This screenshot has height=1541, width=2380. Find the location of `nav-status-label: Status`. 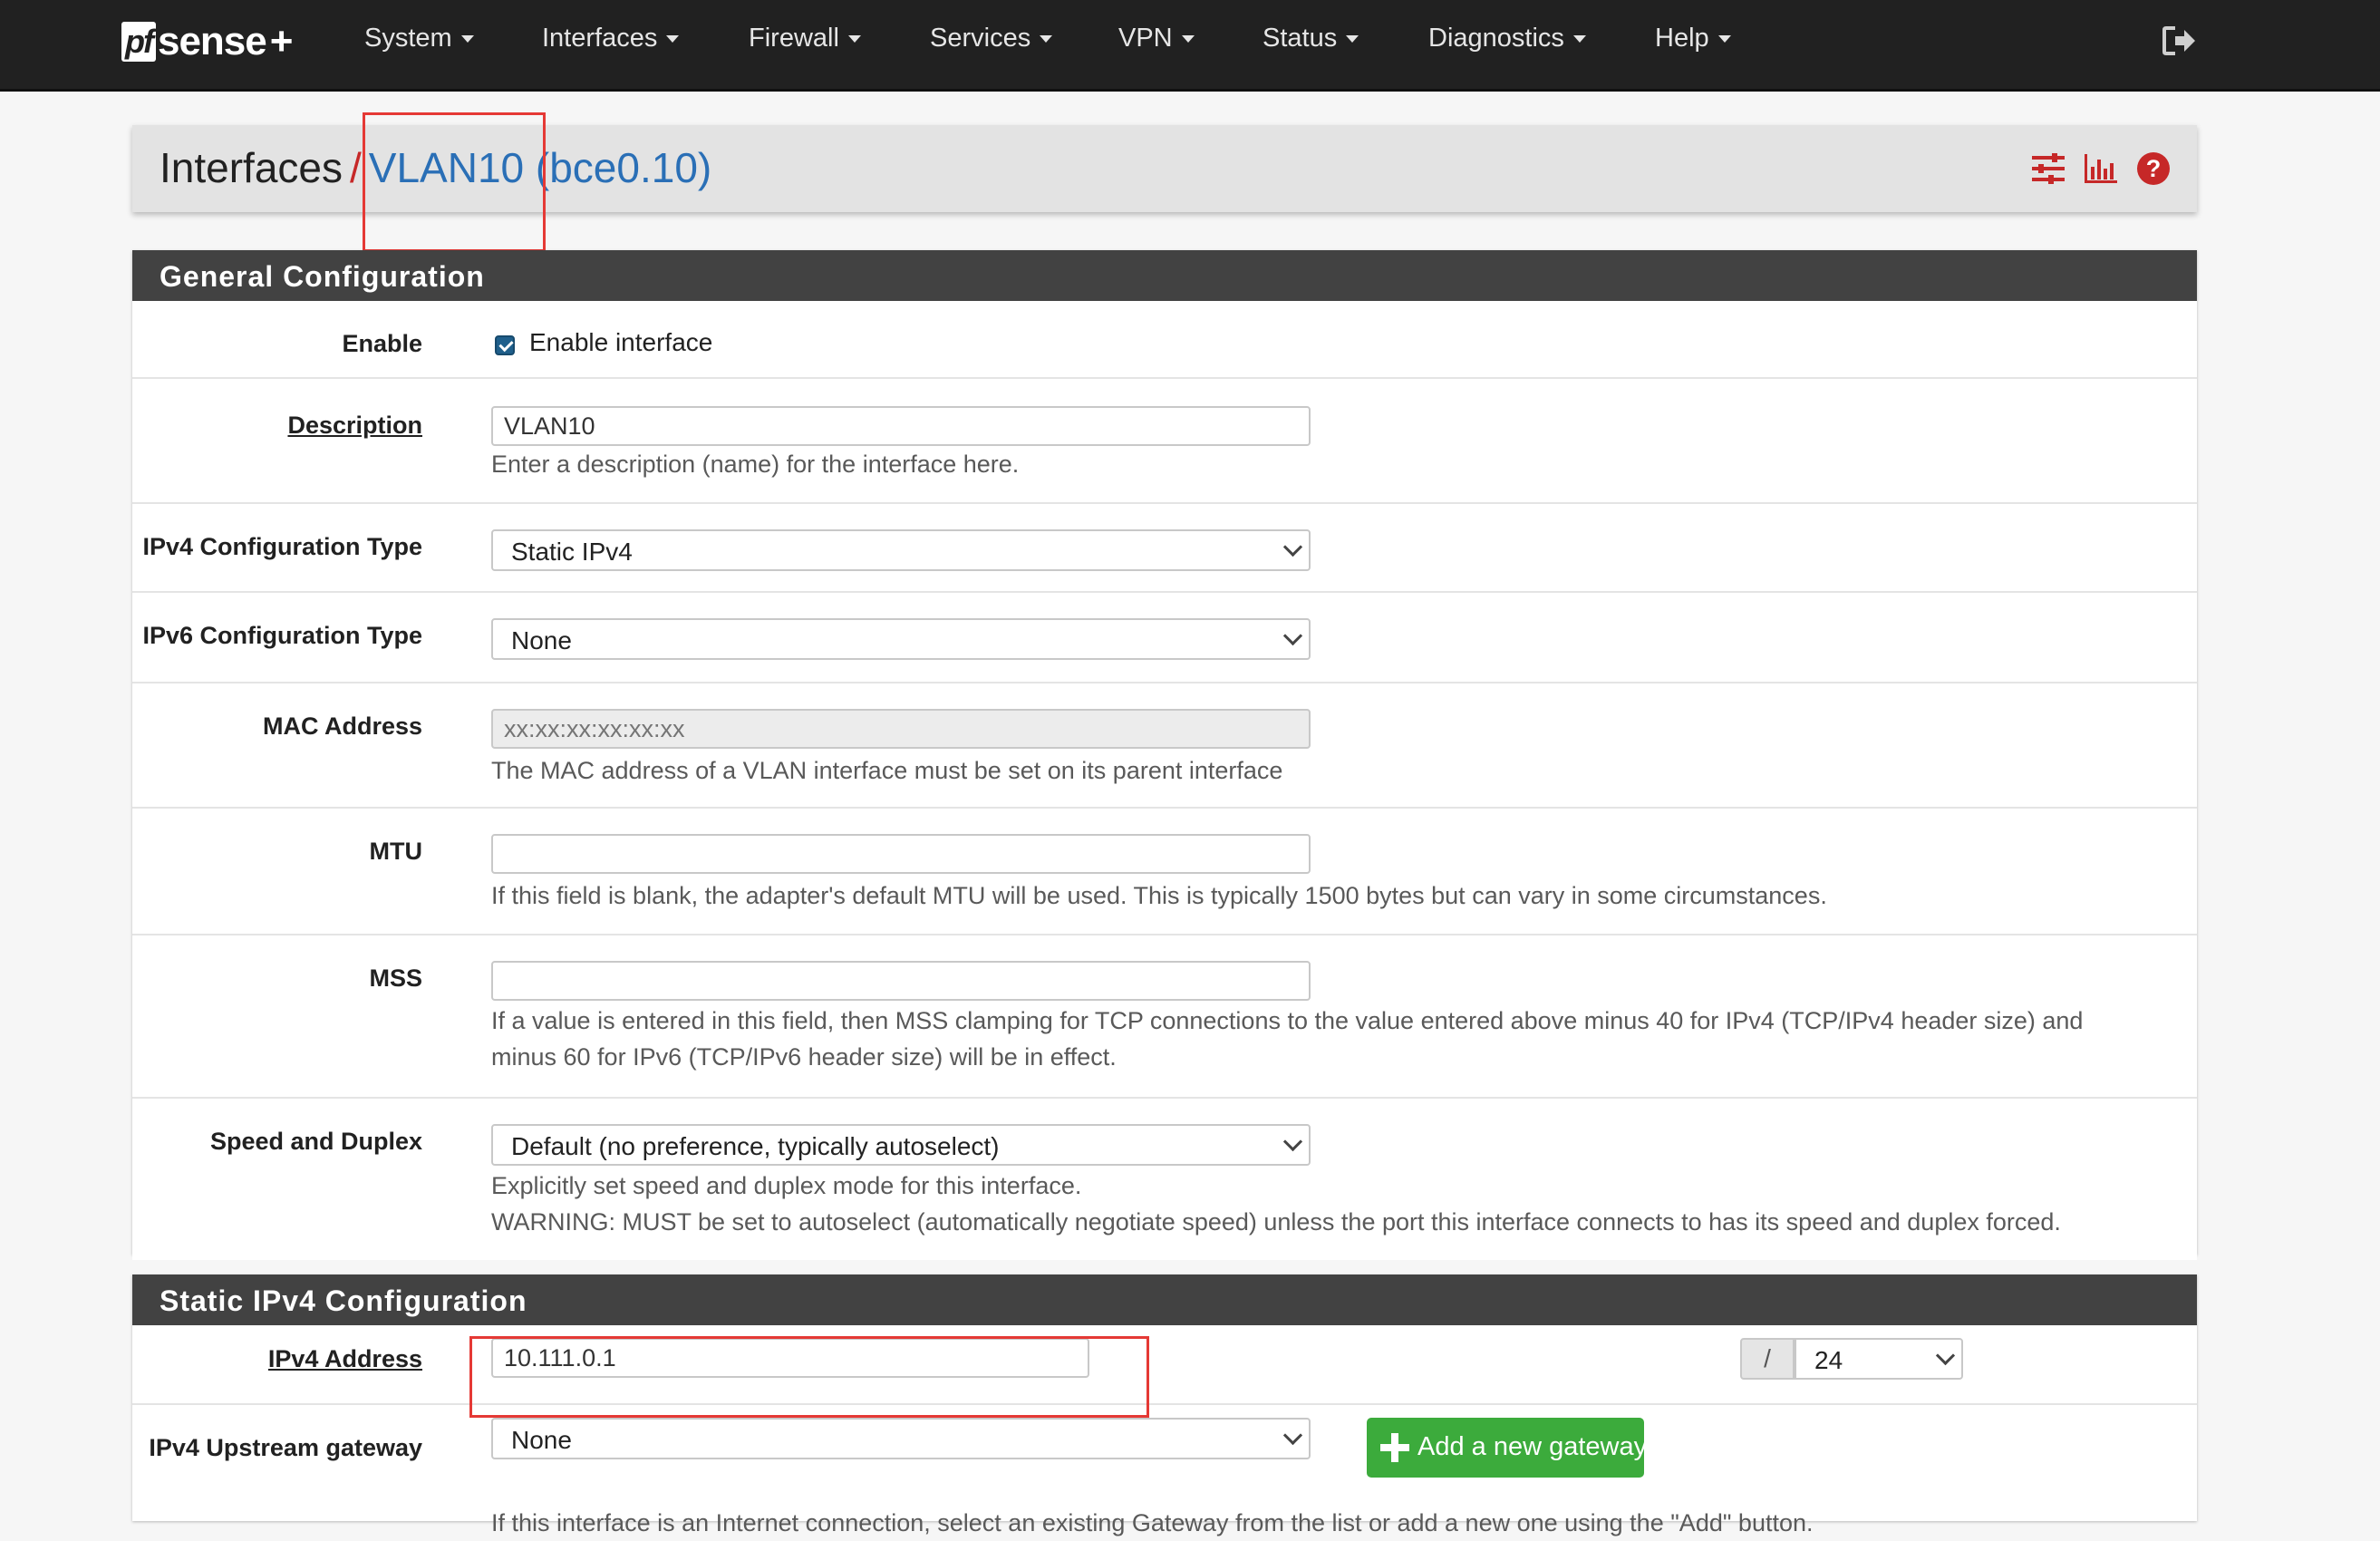

nav-status-label: Status is located at coordinates (1300, 38).